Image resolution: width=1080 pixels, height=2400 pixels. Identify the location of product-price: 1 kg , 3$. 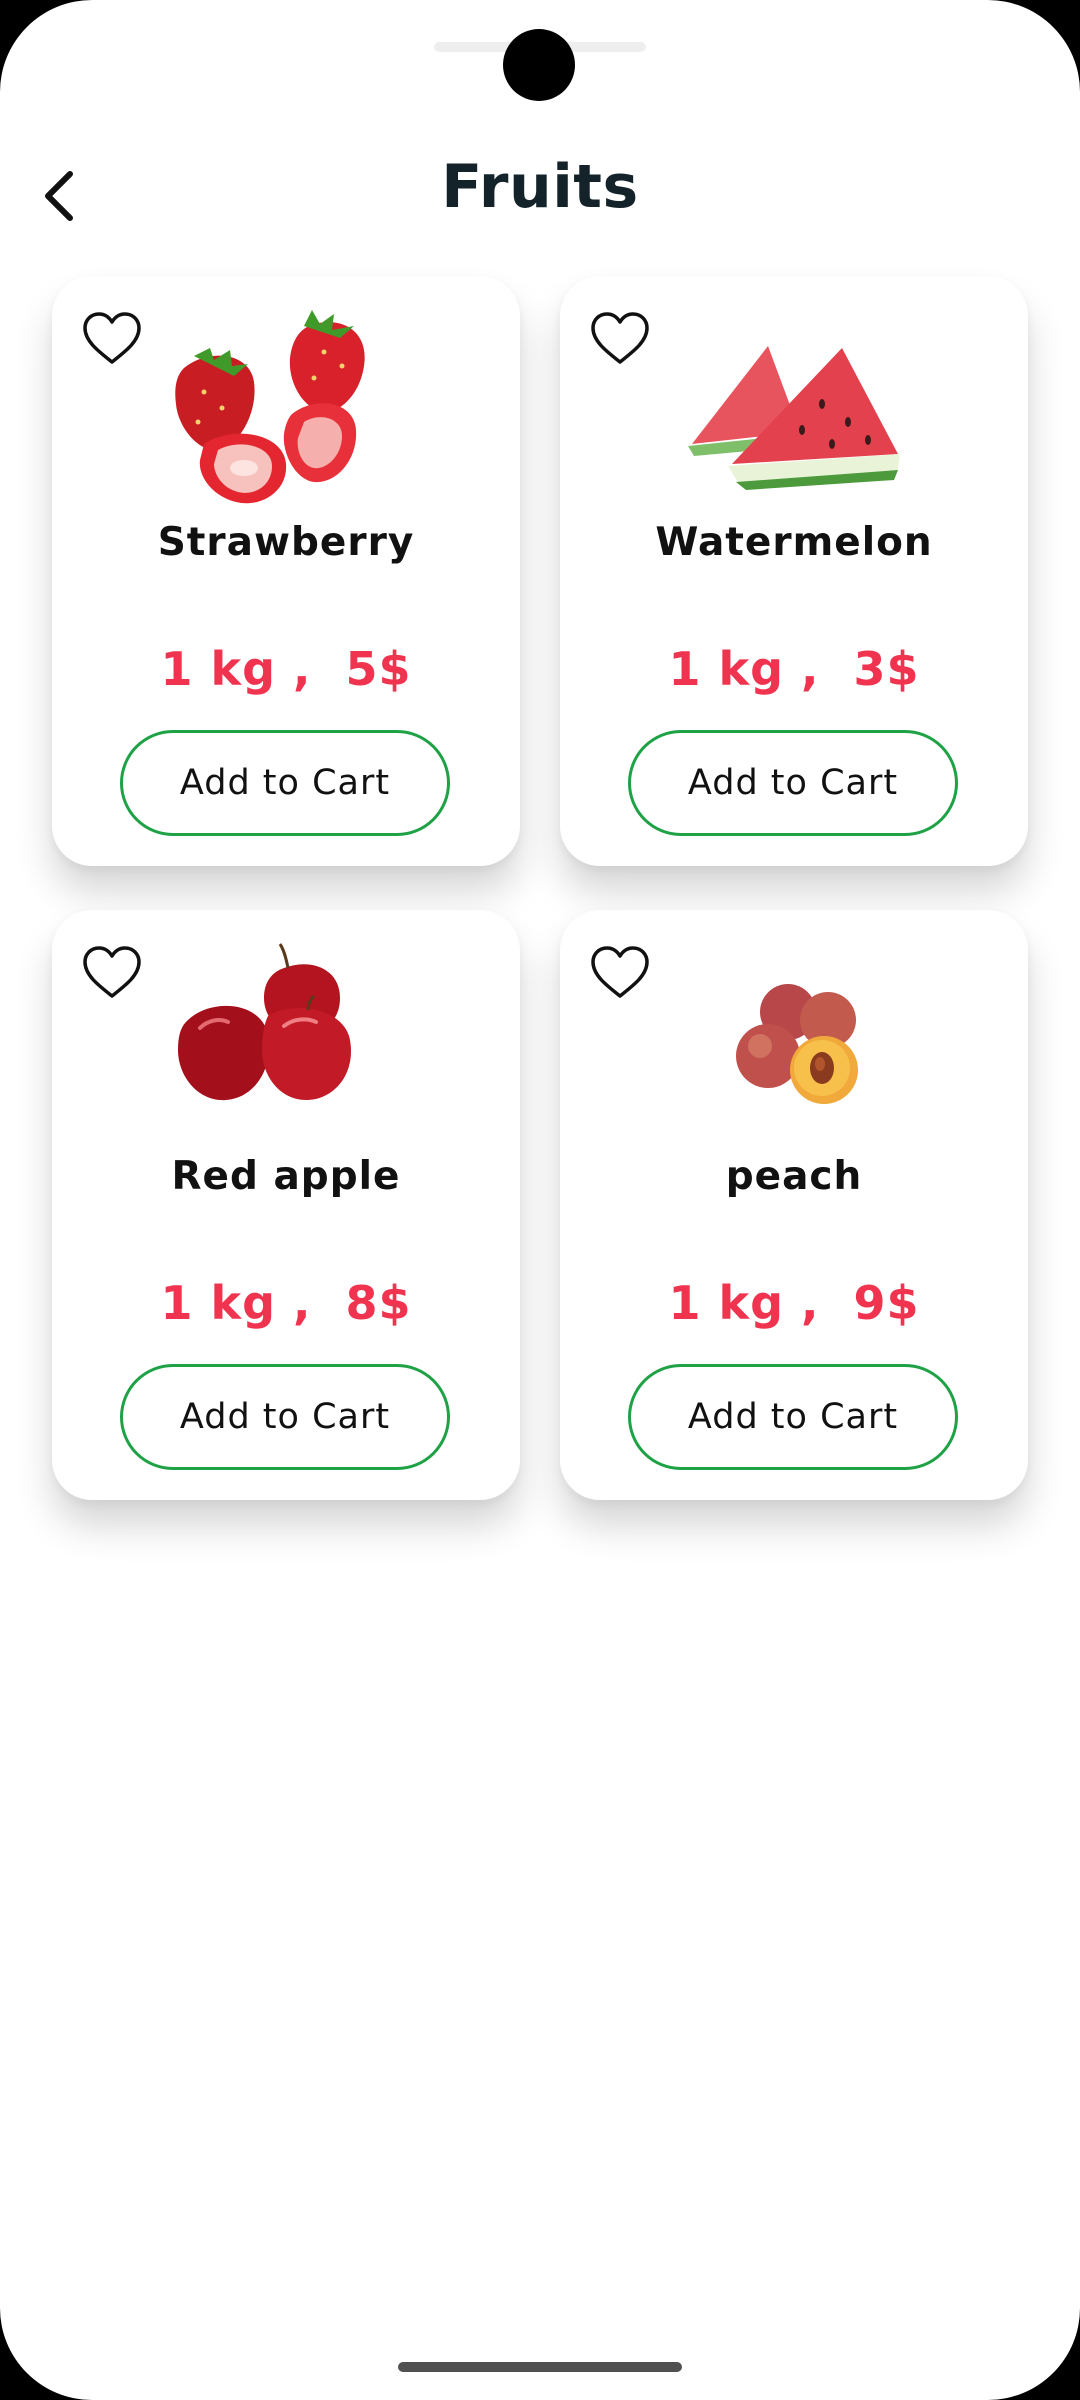
(794, 669).